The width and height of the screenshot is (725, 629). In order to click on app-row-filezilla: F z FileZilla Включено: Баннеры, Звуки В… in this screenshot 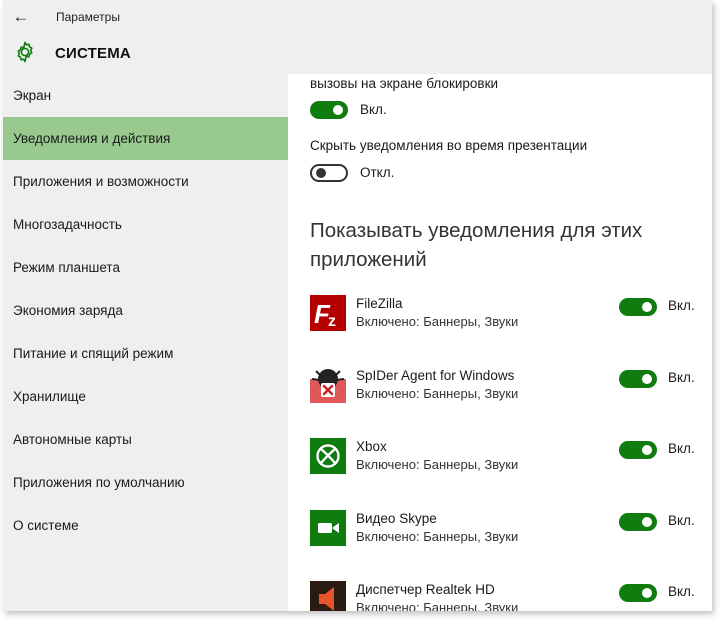, I will do `click(506, 321)`.